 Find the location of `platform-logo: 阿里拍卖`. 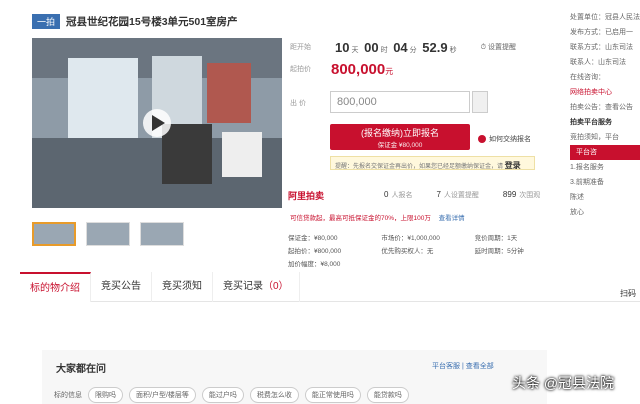

platform-logo: 阿里拍卖 is located at coordinates (306, 195).